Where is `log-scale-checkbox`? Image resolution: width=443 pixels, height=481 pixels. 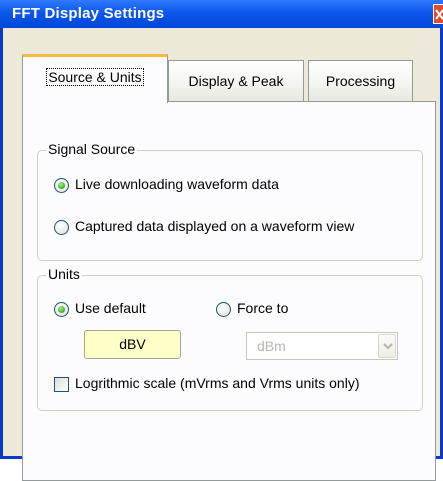 log-scale-checkbox is located at coordinates (61, 384).